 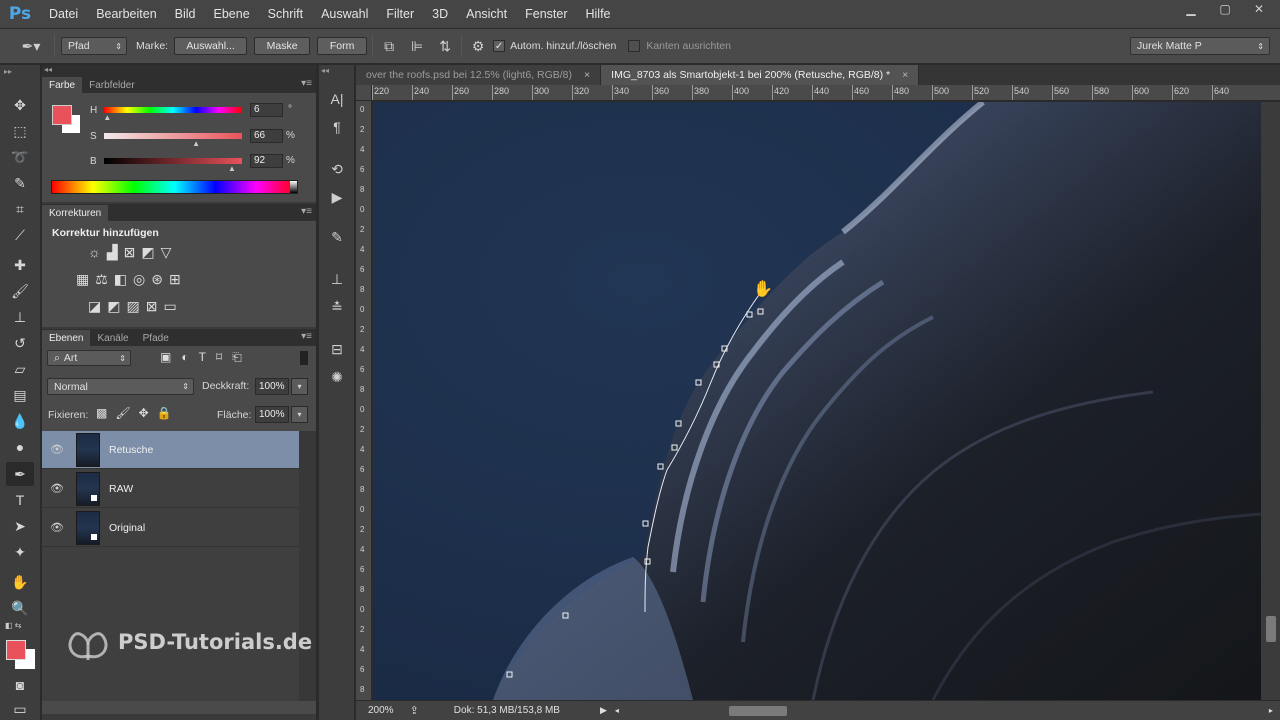 I want to click on curves-icon: ⊠, so click(x=130, y=252).